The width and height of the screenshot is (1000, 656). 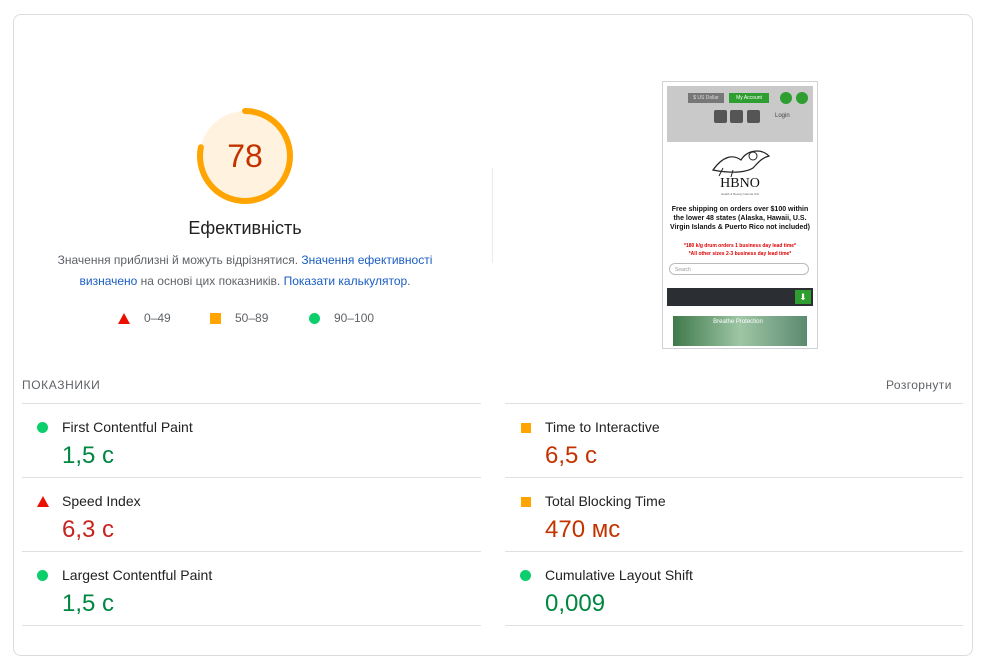 What do you see at coordinates (492, 215) in the screenshot?
I see `vertical-divider` at bounding box center [492, 215].